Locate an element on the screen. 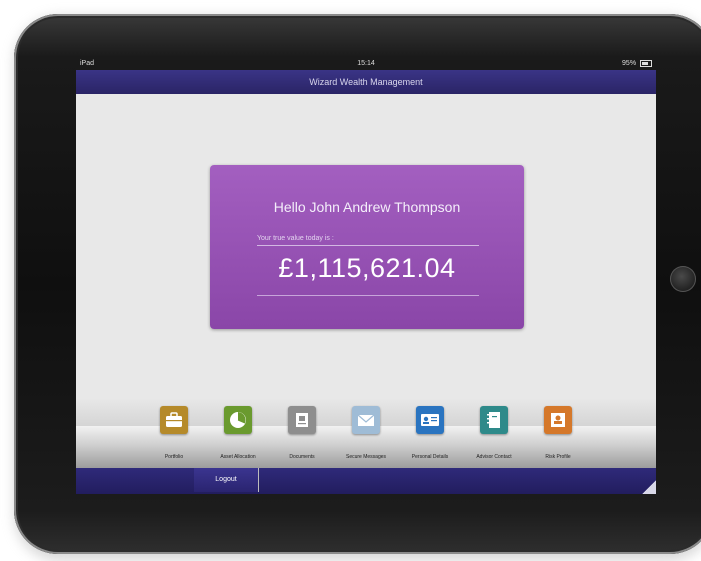 The image size is (701, 561). dock-label: Secure Messages is located at coordinates (366, 457).